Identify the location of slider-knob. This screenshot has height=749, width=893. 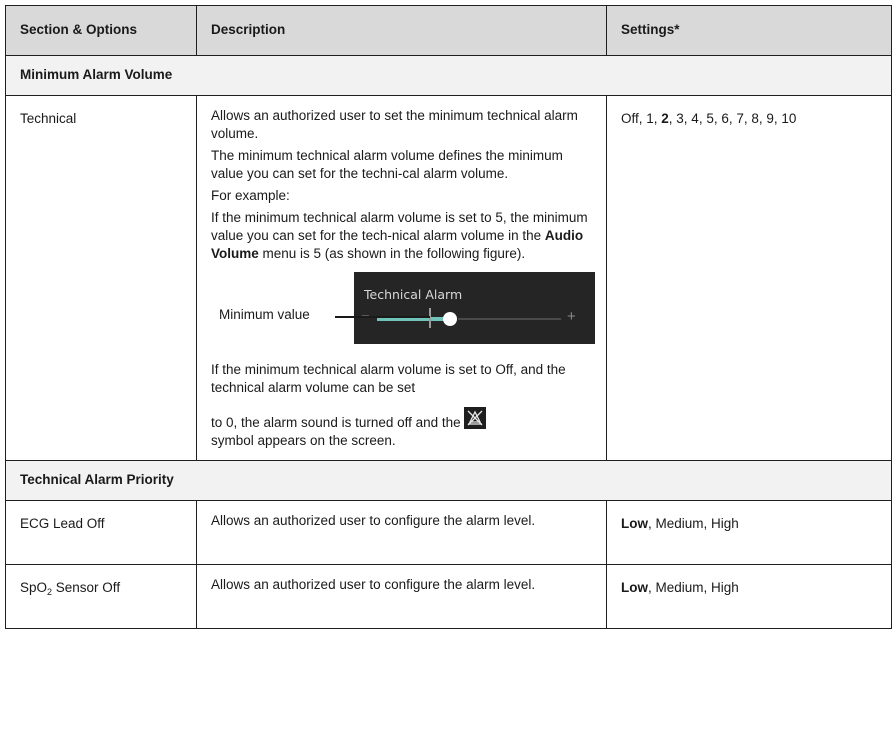
(450, 319).